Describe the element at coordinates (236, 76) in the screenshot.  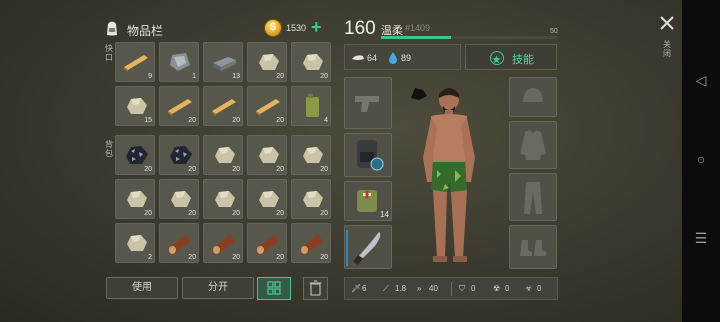
I see `item-count: 13` at that location.